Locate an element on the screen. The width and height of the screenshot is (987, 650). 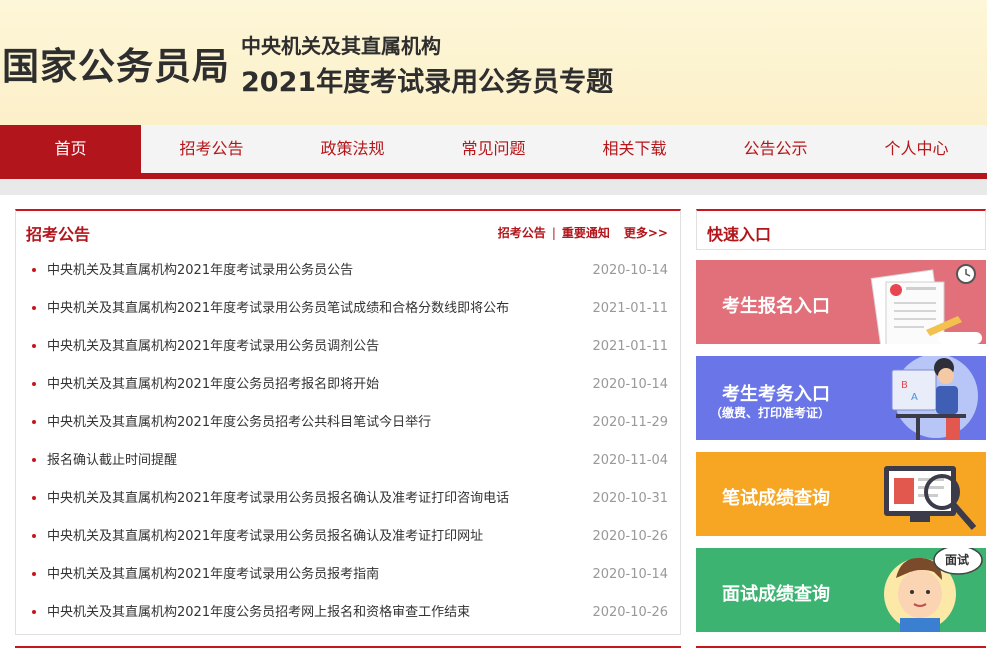
notice-panel-links: 招考公告 | 重要通知 更多>> is located at coordinates (583, 232).